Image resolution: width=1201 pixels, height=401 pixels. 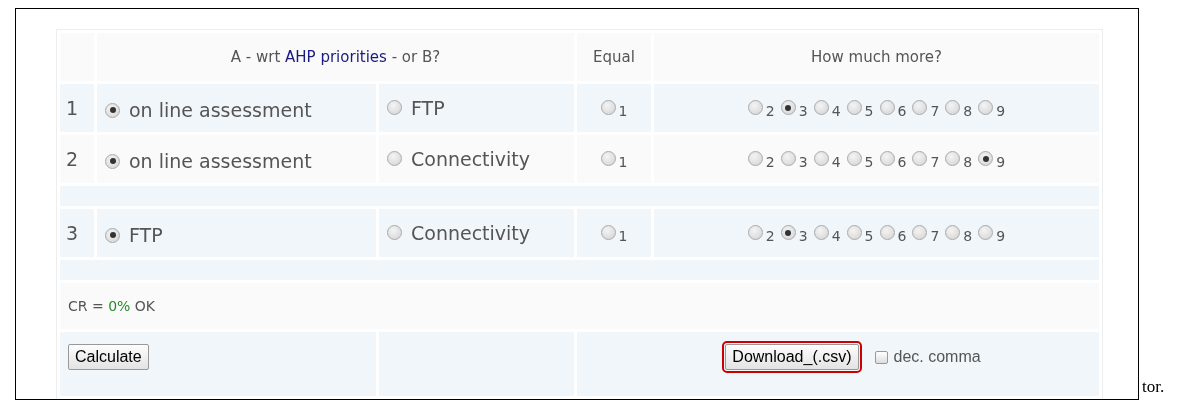 I want to click on checkbox, so click(x=881, y=357).